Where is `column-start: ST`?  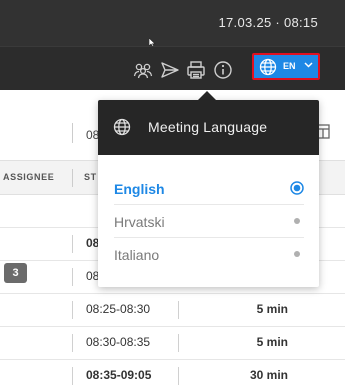
column-start: ST is located at coordinates (90, 177).